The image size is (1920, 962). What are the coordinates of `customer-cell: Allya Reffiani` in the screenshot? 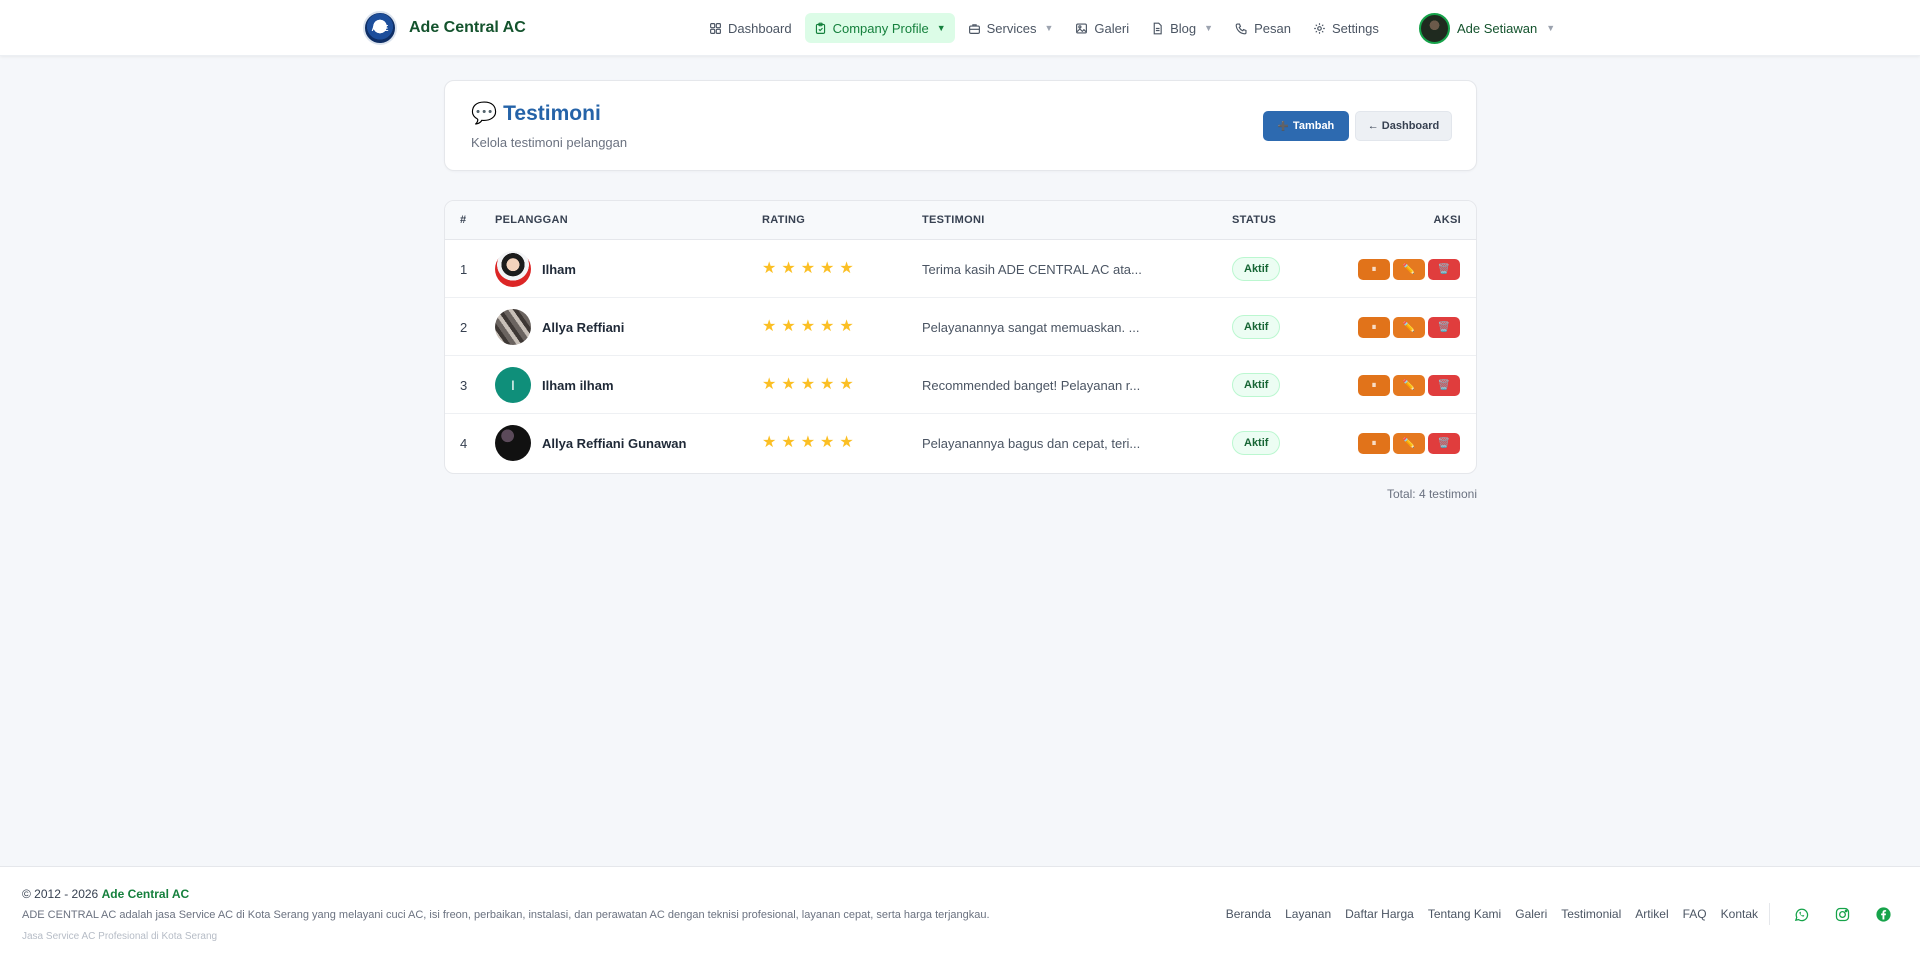 It's located at (559, 327).